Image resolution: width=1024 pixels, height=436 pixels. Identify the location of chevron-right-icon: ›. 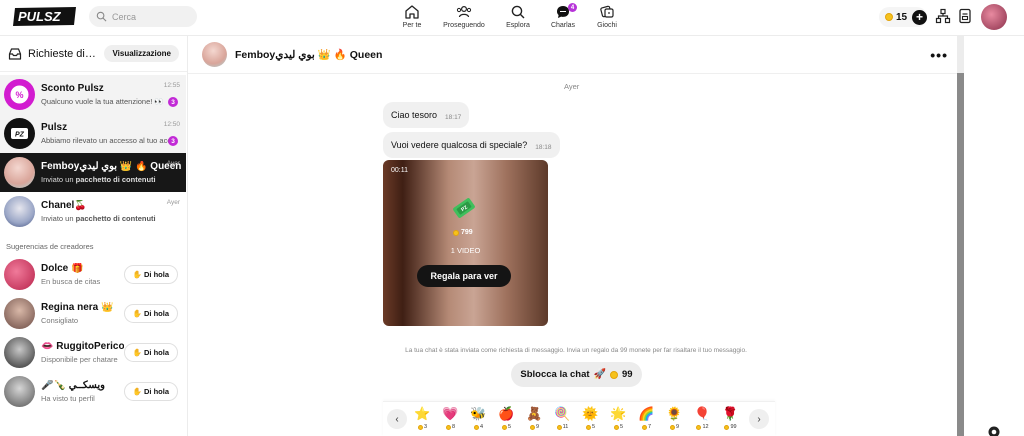
(759, 419).